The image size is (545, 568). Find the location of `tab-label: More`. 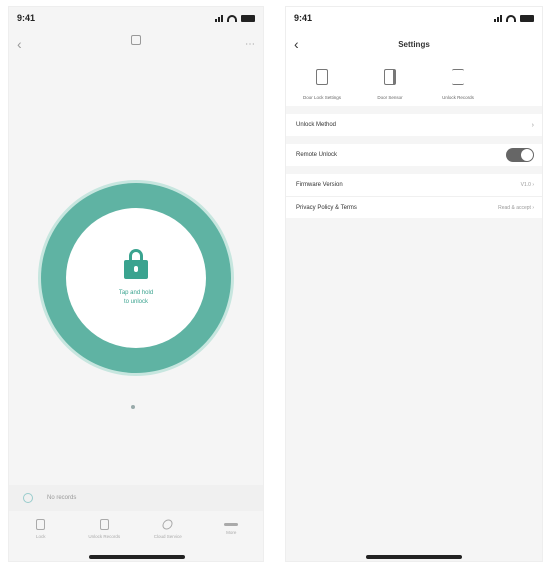

tab-label: More is located at coordinates (231, 532).